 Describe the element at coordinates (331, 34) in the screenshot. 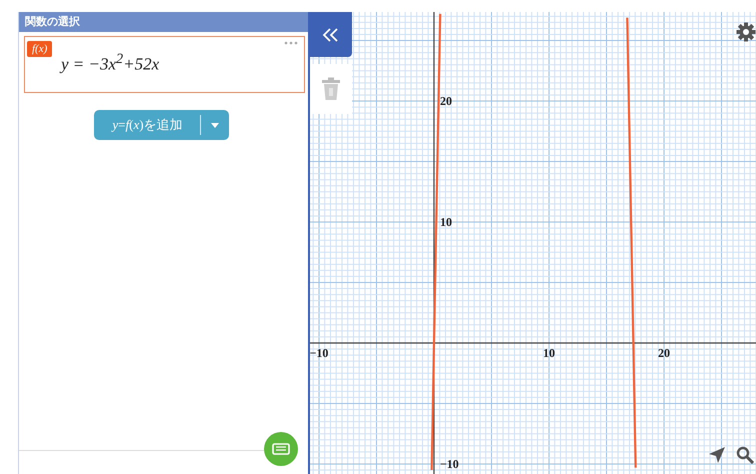

I see `collapse-button` at that location.